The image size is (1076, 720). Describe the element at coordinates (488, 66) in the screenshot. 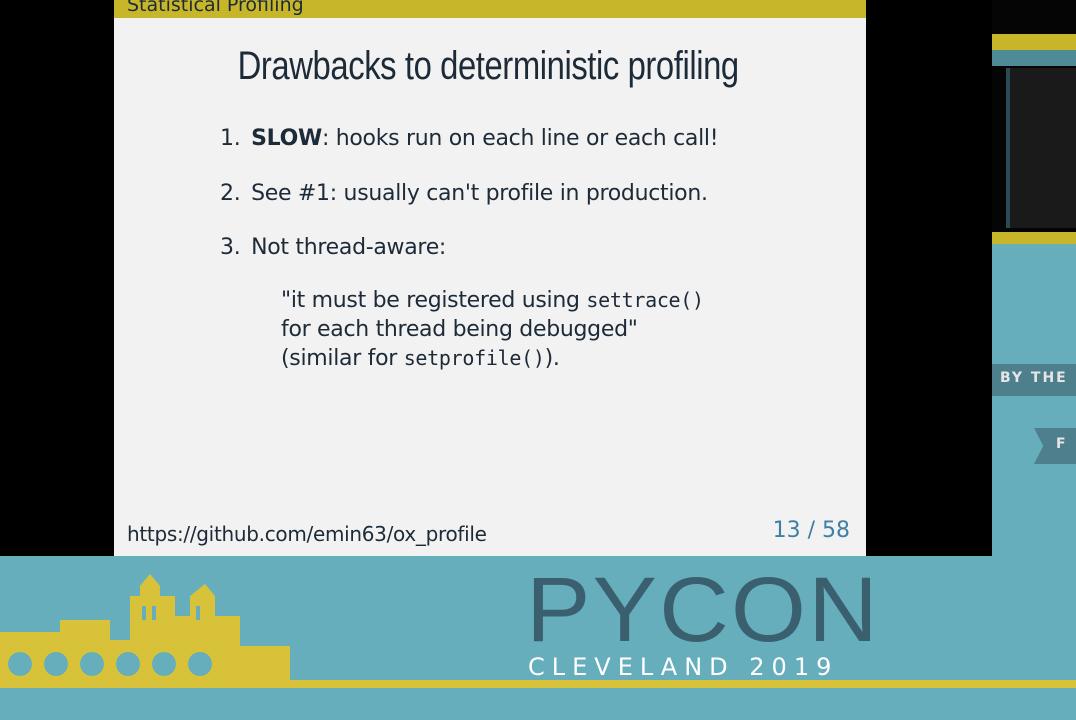

I see `slide-title: Drawbacks to deterministic profiling` at that location.